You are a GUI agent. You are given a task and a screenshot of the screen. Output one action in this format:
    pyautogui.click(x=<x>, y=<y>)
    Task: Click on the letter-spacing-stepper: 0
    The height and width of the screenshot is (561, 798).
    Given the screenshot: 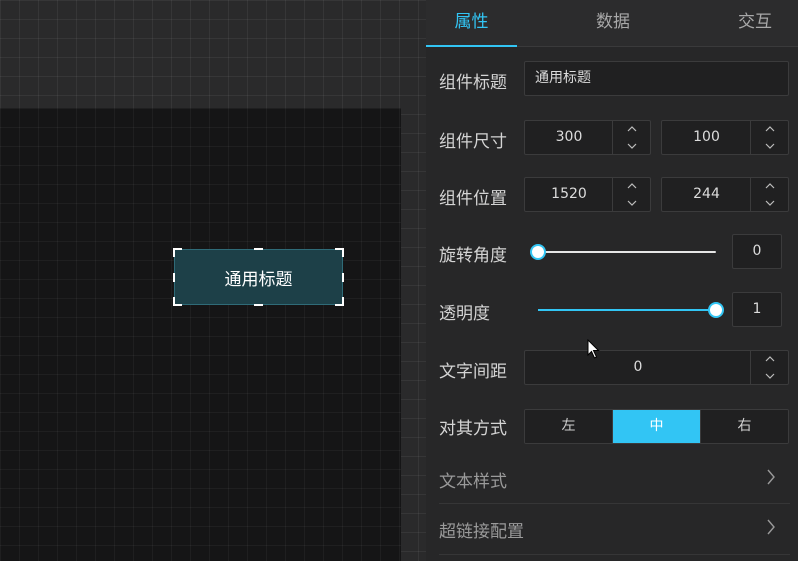 What is the action you would take?
    pyautogui.click(x=656, y=367)
    